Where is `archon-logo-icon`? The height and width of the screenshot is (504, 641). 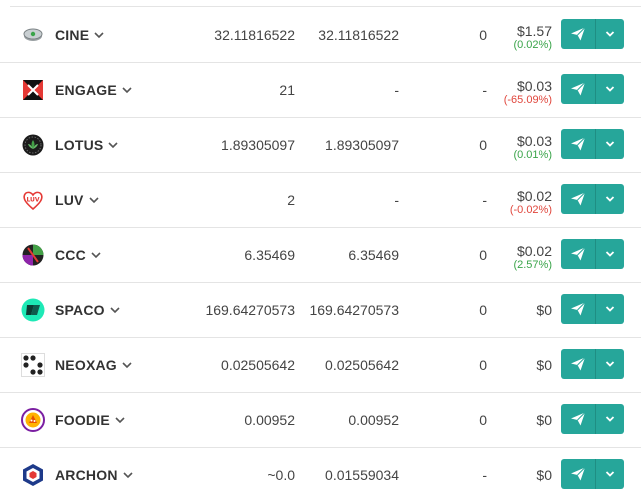 archon-logo-icon is located at coordinates (33, 475).